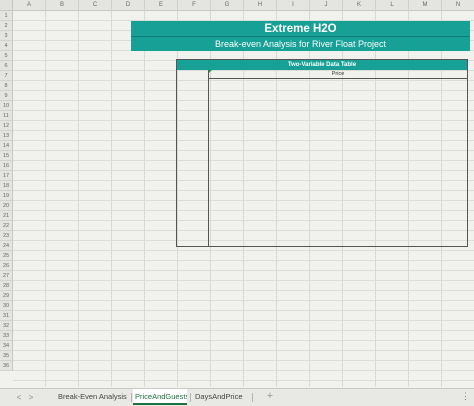 The width and height of the screenshot is (474, 406). I want to click on sheet-tab: DaysAndPrice, so click(221, 397).